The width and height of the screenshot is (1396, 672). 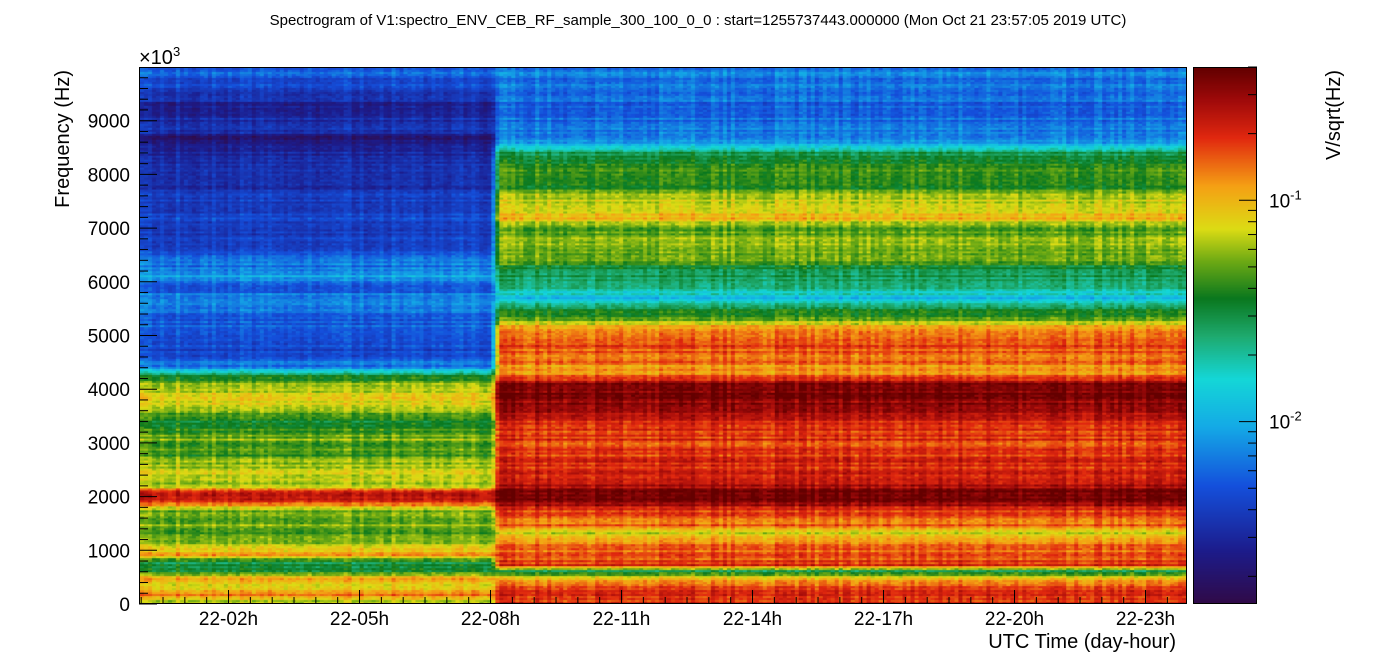 What do you see at coordinates (883, 619) in the screenshot?
I see `x-tick-label: 22-17h` at bounding box center [883, 619].